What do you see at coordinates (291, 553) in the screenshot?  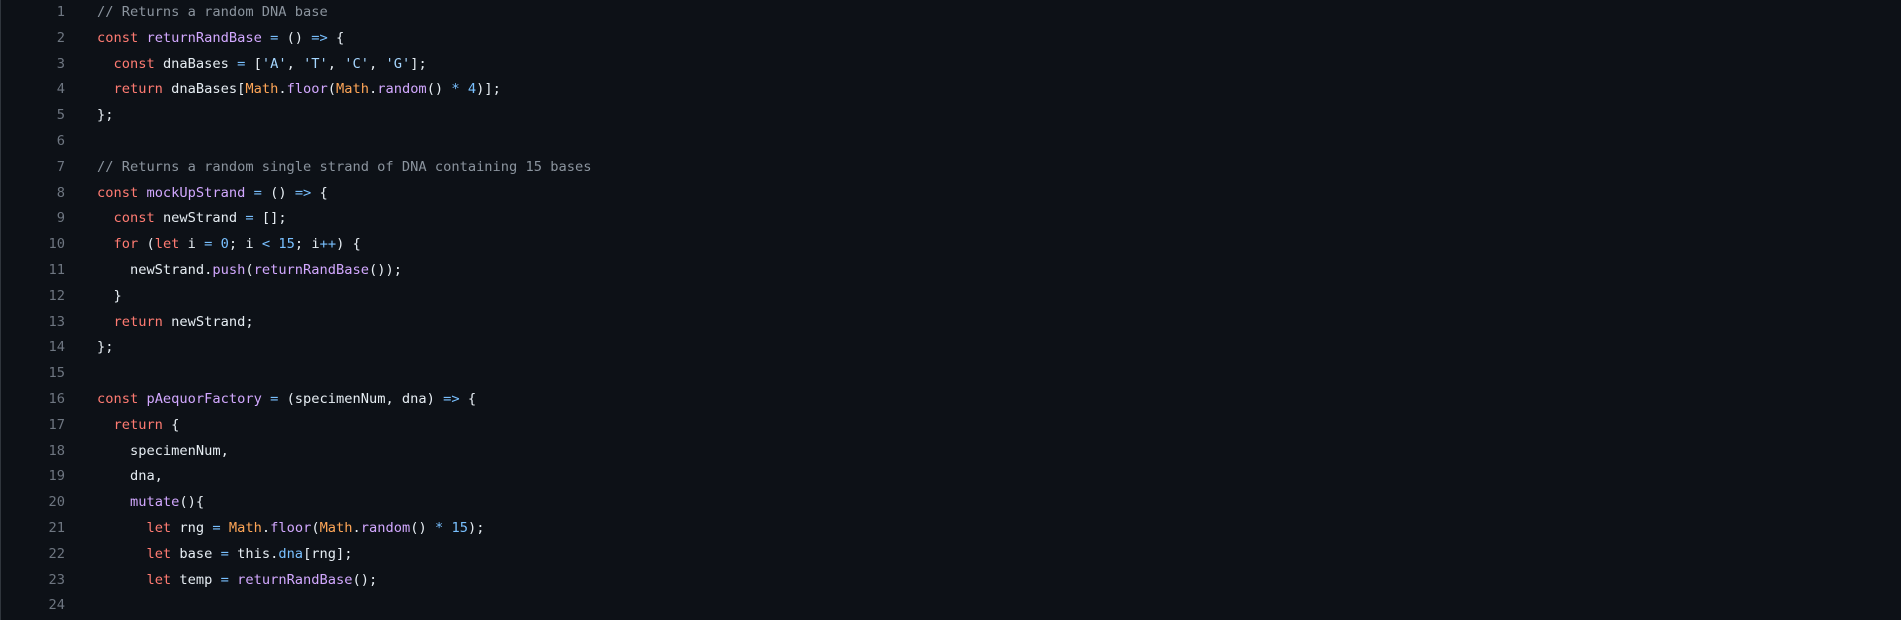 I see `code-token: dna` at bounding box center [291, 553].